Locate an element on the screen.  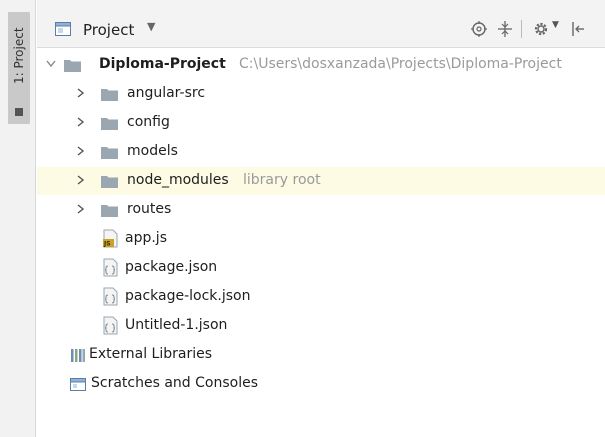
tree-item-app-js: JS app.js is located at coordinates (321, 239).